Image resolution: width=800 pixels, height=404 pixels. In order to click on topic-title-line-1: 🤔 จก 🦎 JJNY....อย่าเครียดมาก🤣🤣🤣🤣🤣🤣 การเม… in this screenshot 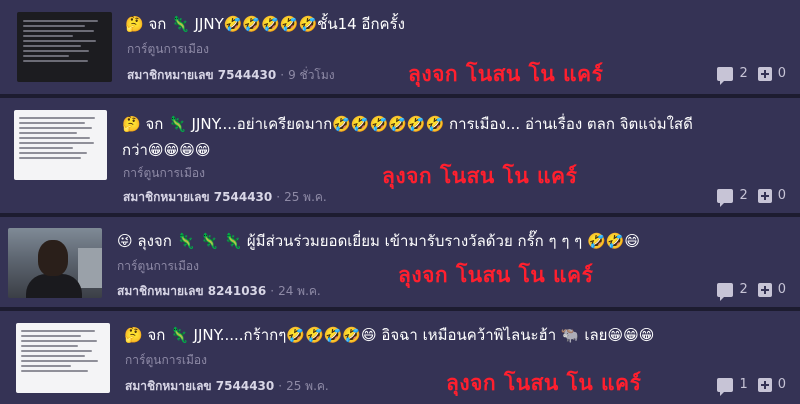, I will do `click(407, 124)`.